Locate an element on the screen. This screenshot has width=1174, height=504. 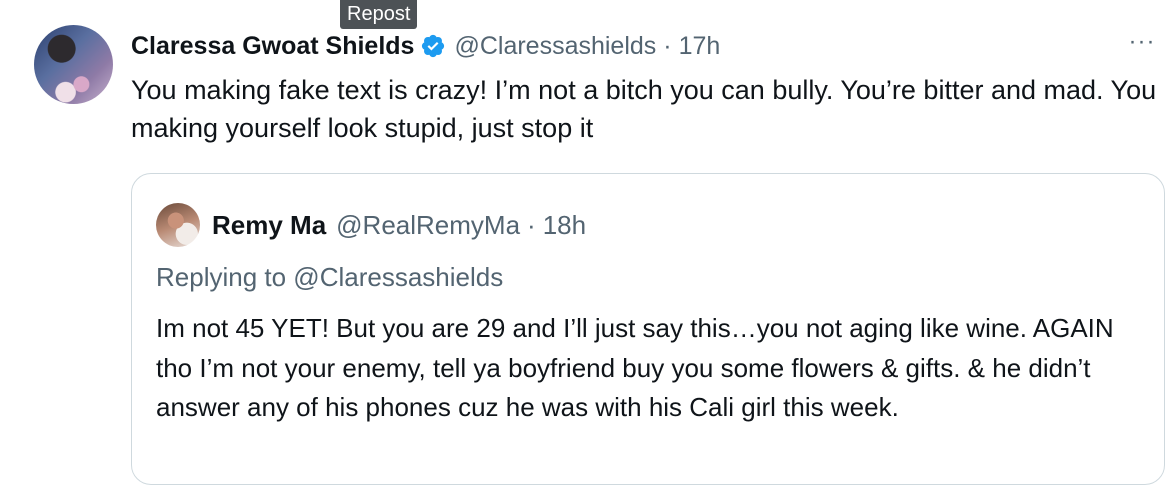
author-handle: @Claressashields is located at coordinates (555, 46).